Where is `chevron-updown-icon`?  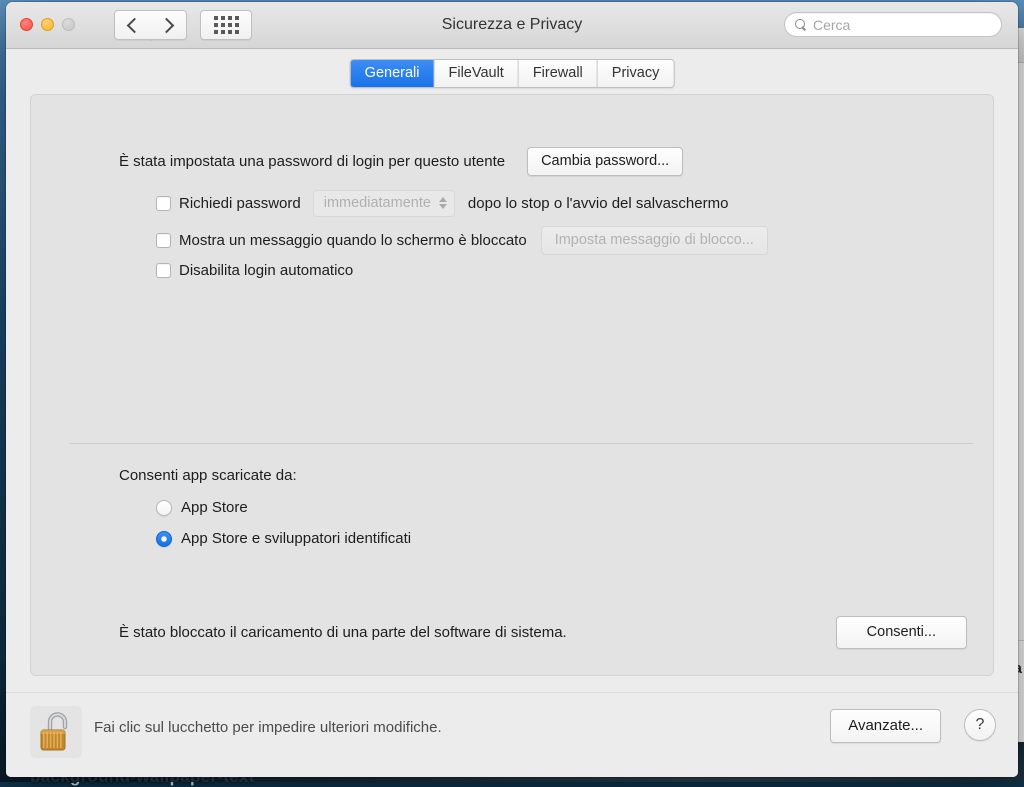 chevron-updown-icon is located at coordinates (443, 203).